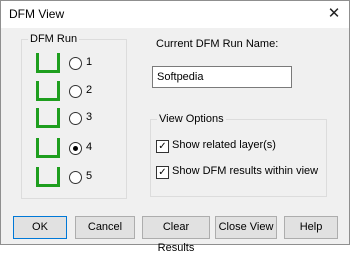  Describe the element at coordinates (162, 146) in the screenshot. I see `show-related-layers-checkbox: ✓` at that location.